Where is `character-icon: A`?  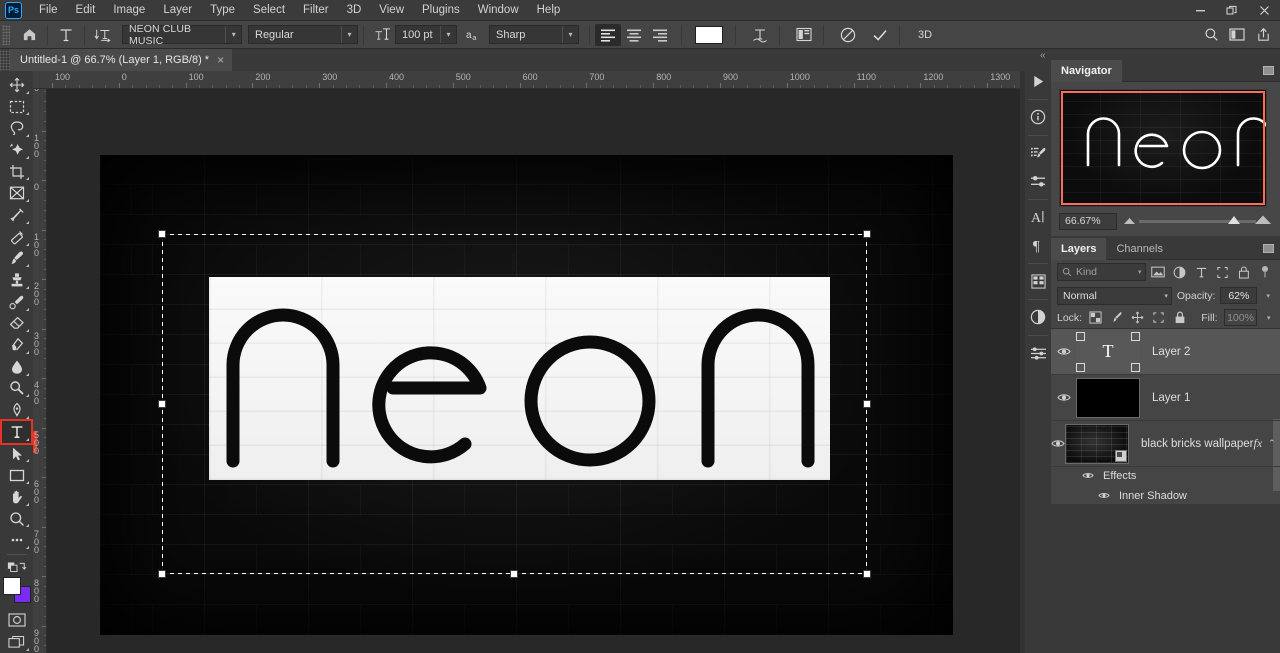
character-icon: A is located at coordinates (1038, 217).